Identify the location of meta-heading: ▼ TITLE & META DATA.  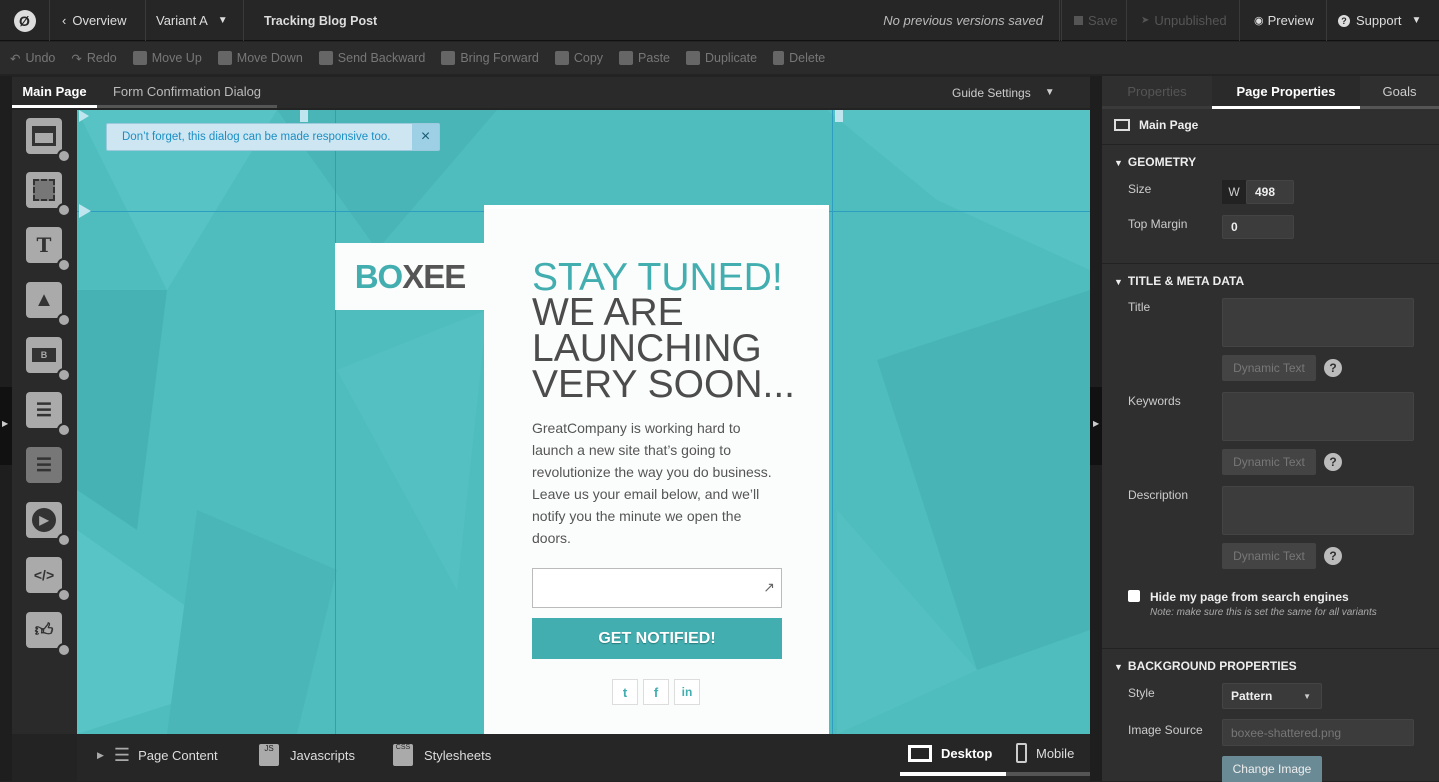
(1179, 281).